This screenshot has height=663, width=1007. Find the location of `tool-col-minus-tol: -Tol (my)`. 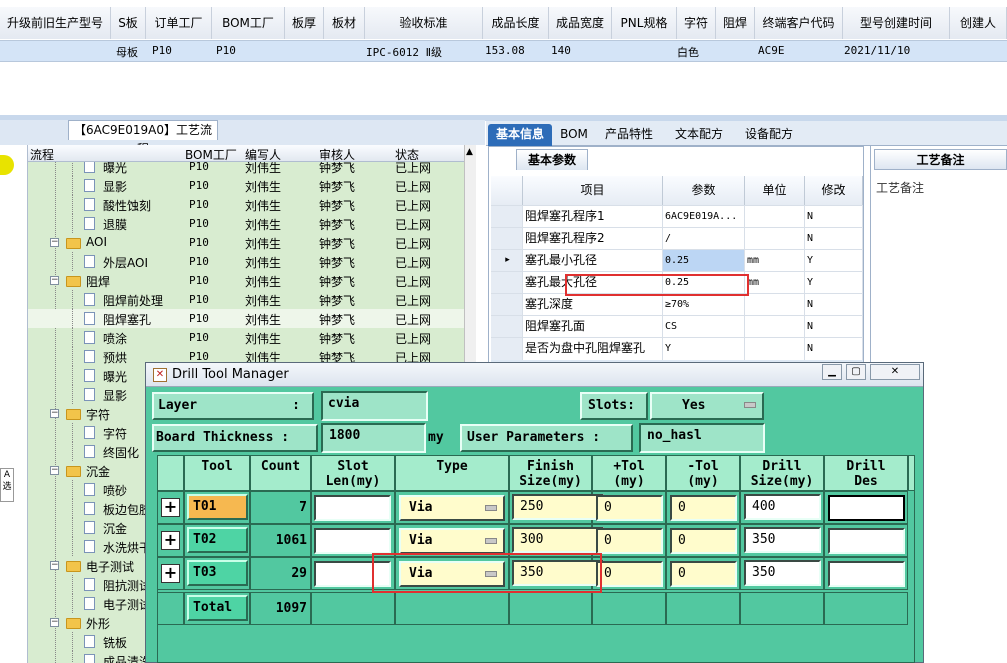

tool-col-minus-tol: -Tol (my) is located at coordinates (703, 473).